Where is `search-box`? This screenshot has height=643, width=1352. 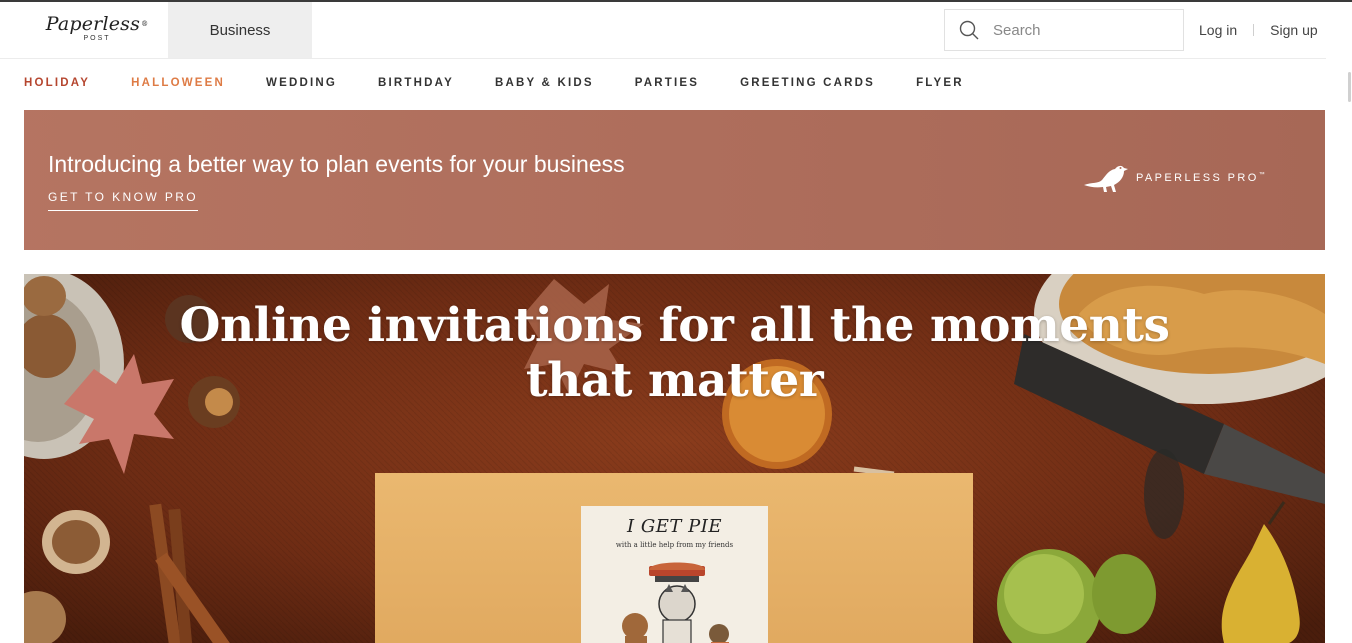
search-box is located at coordinates (1064, 30).